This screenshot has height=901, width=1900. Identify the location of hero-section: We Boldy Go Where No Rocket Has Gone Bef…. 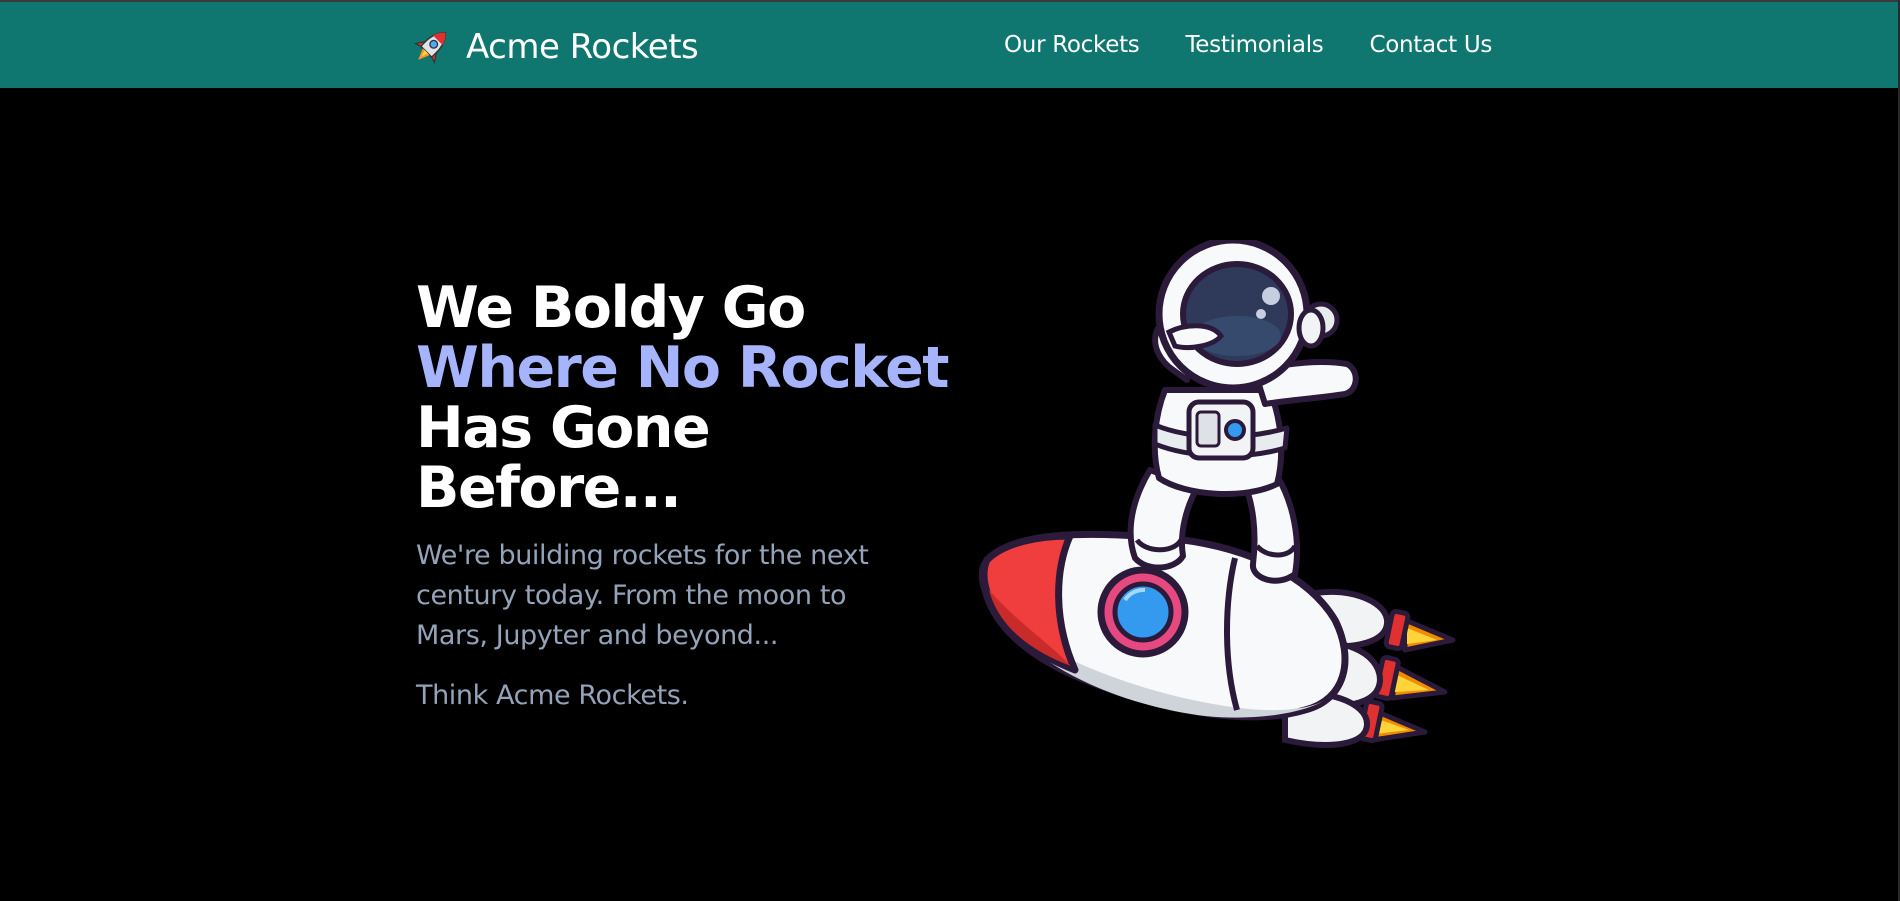
(696, 497).